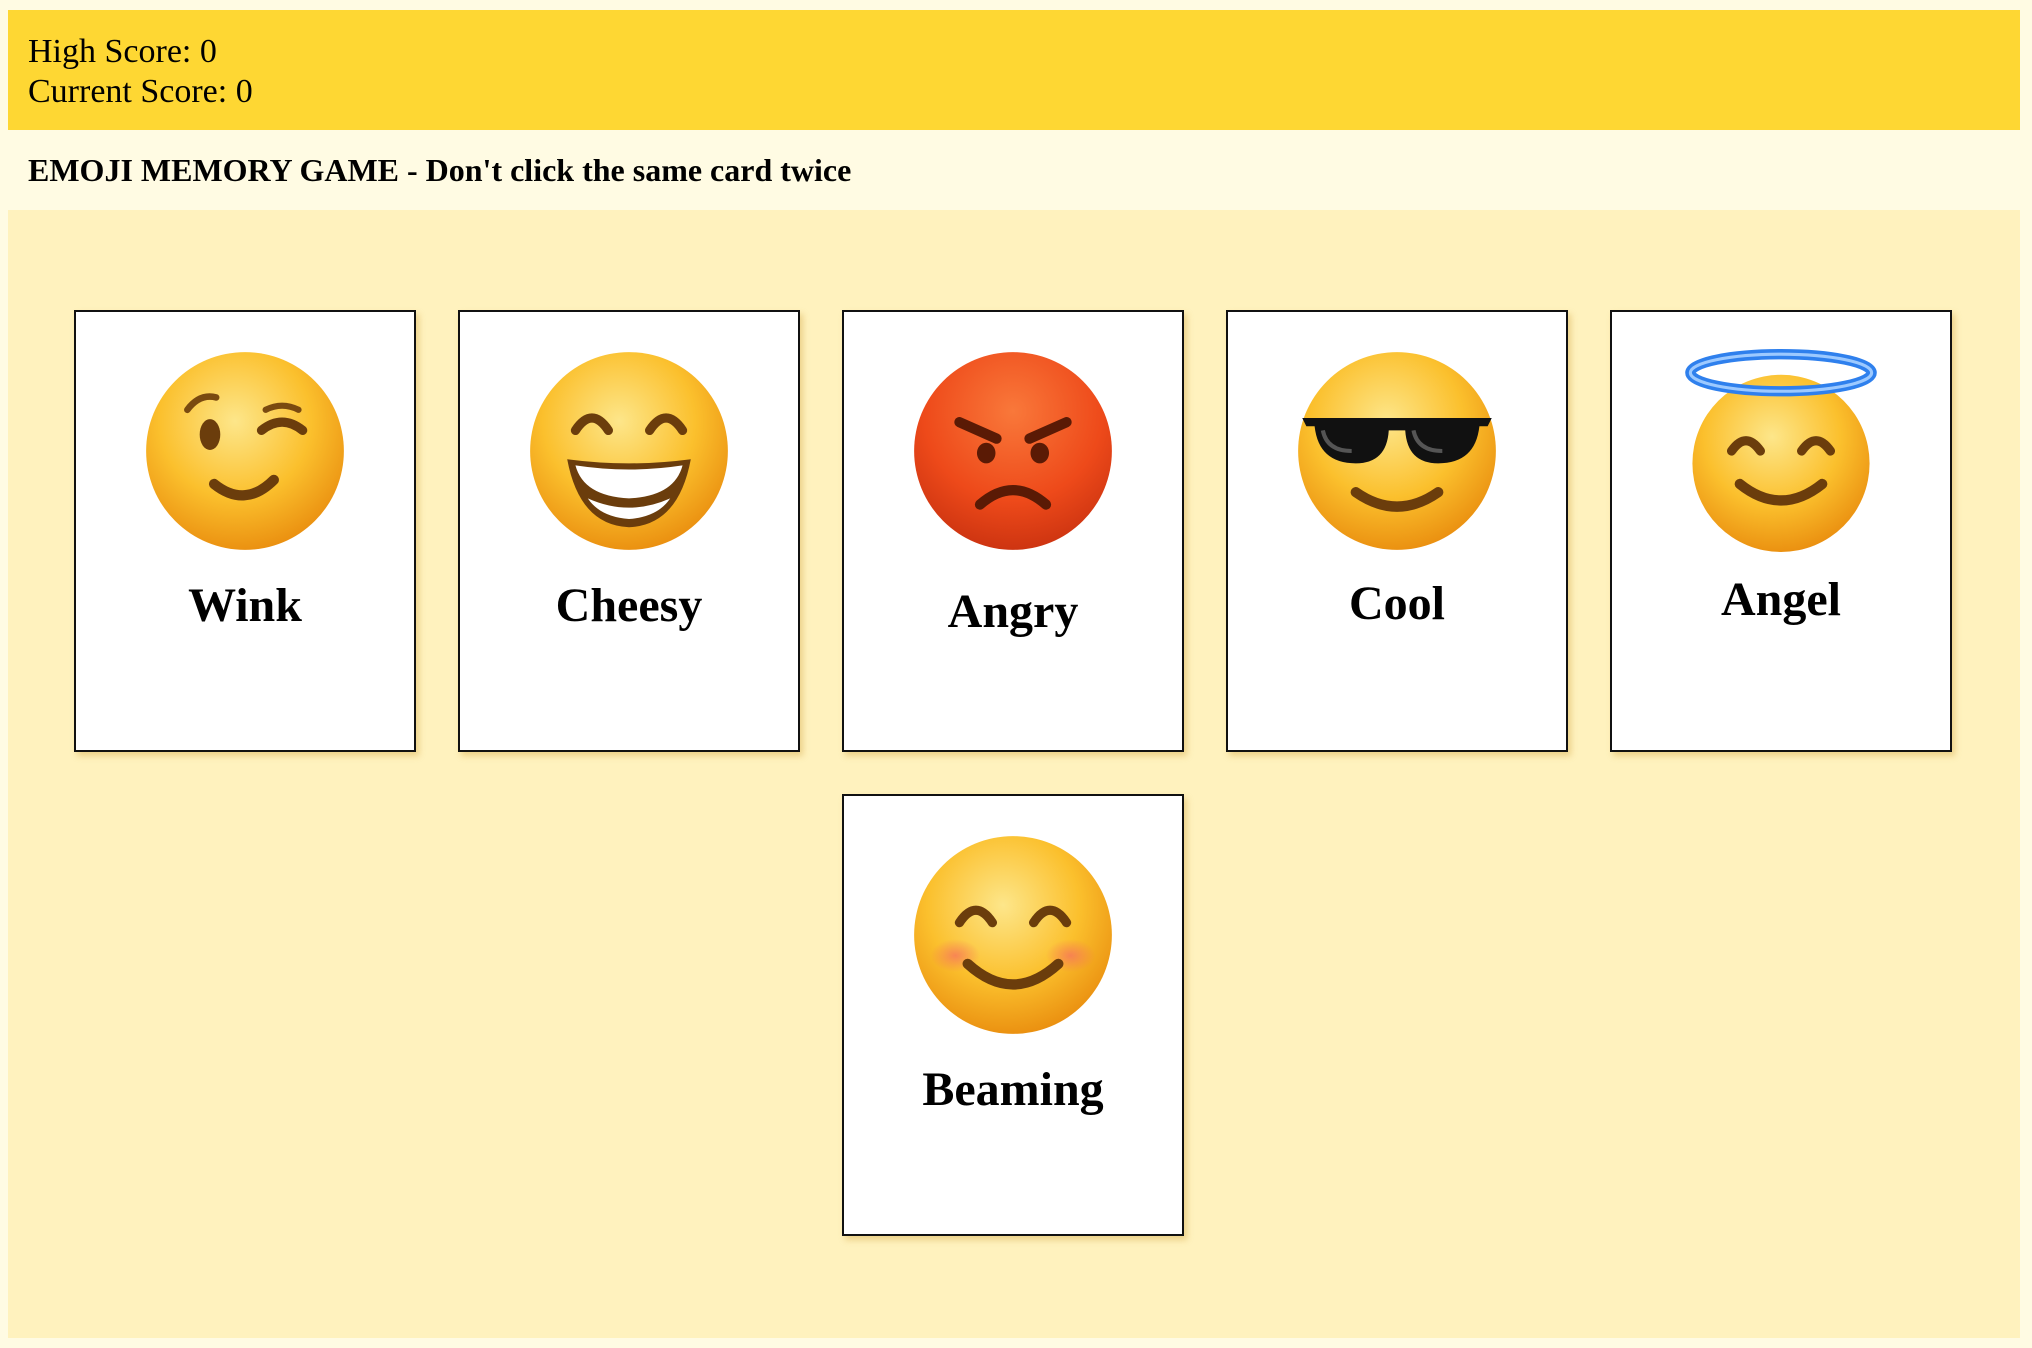 This screenshot has height=1348, width=2032. I want to click on card-angel: Angel, so click(1781, 531).